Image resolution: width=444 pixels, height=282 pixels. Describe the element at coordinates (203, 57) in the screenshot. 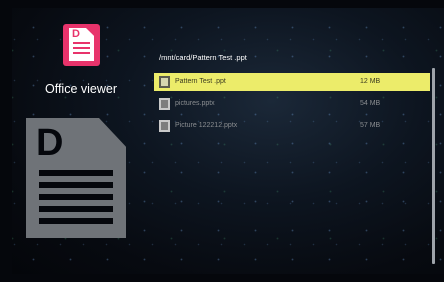

I see `current-path: /mnt/card/Pattern Test .ppt` at that location.